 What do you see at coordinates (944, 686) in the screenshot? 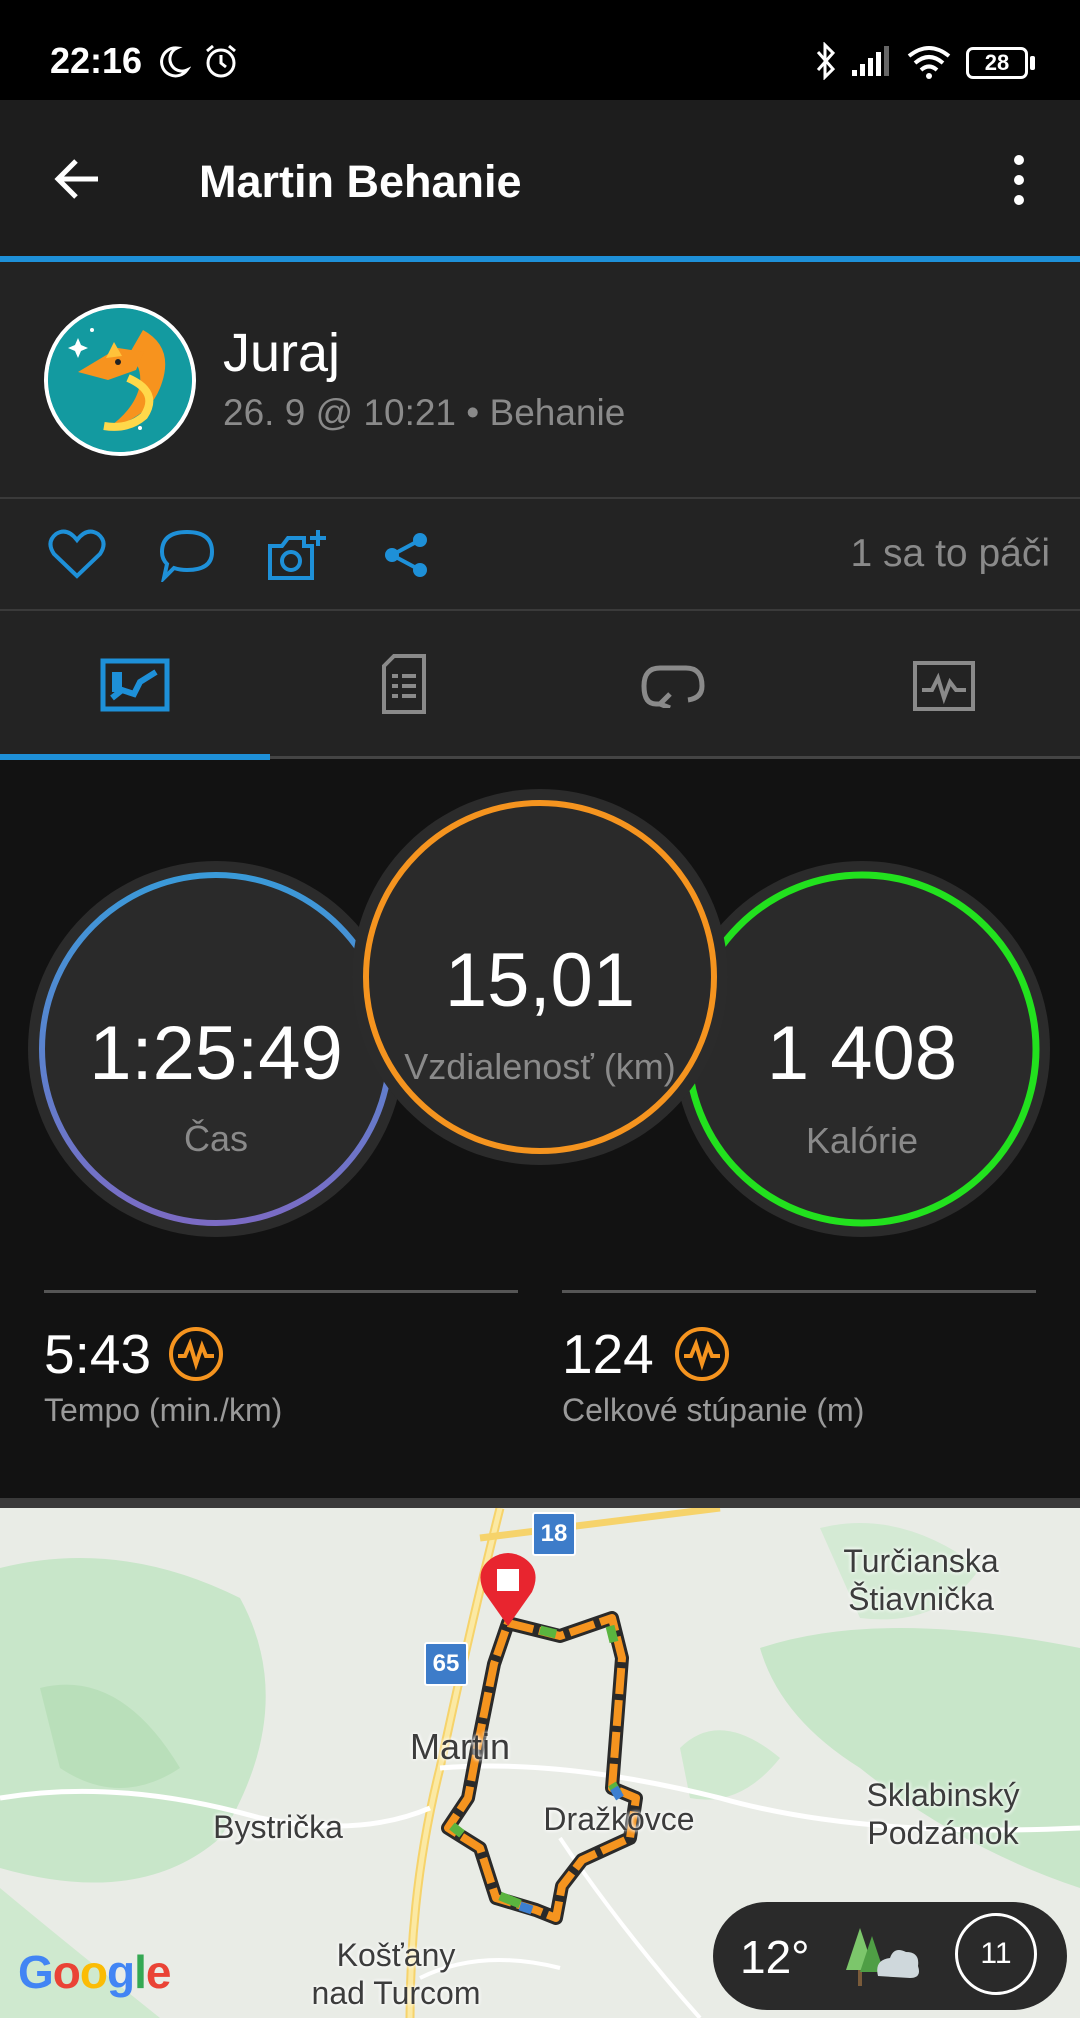
I see `tab-charts` at bounding box center [944, 686].